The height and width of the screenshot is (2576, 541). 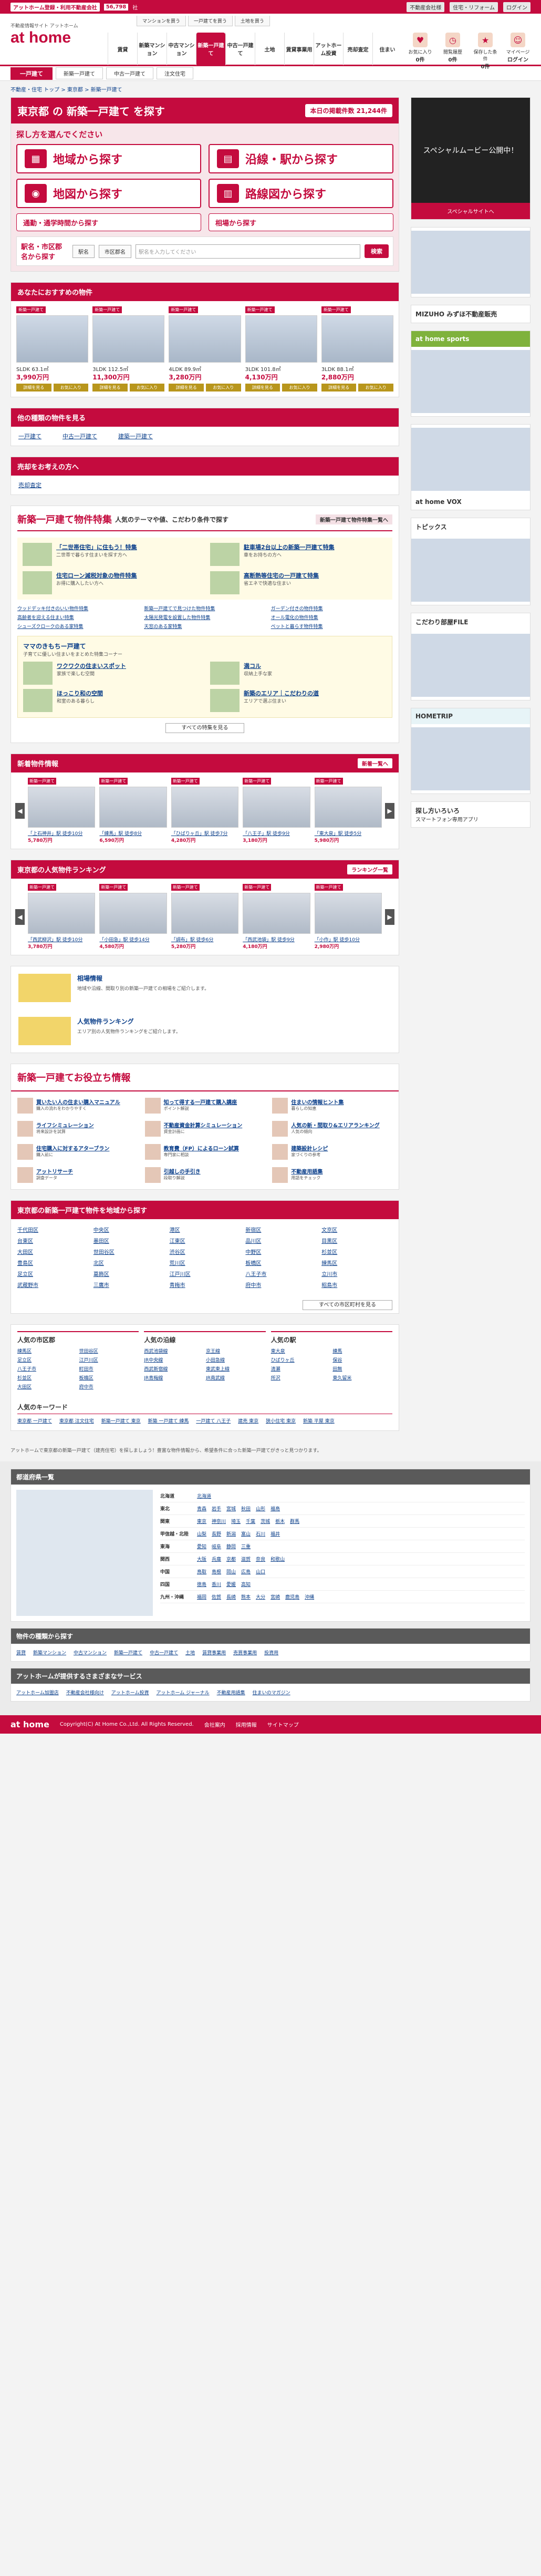 I want to click on kind-link: 賃貸, so click(x=21, y=1652).